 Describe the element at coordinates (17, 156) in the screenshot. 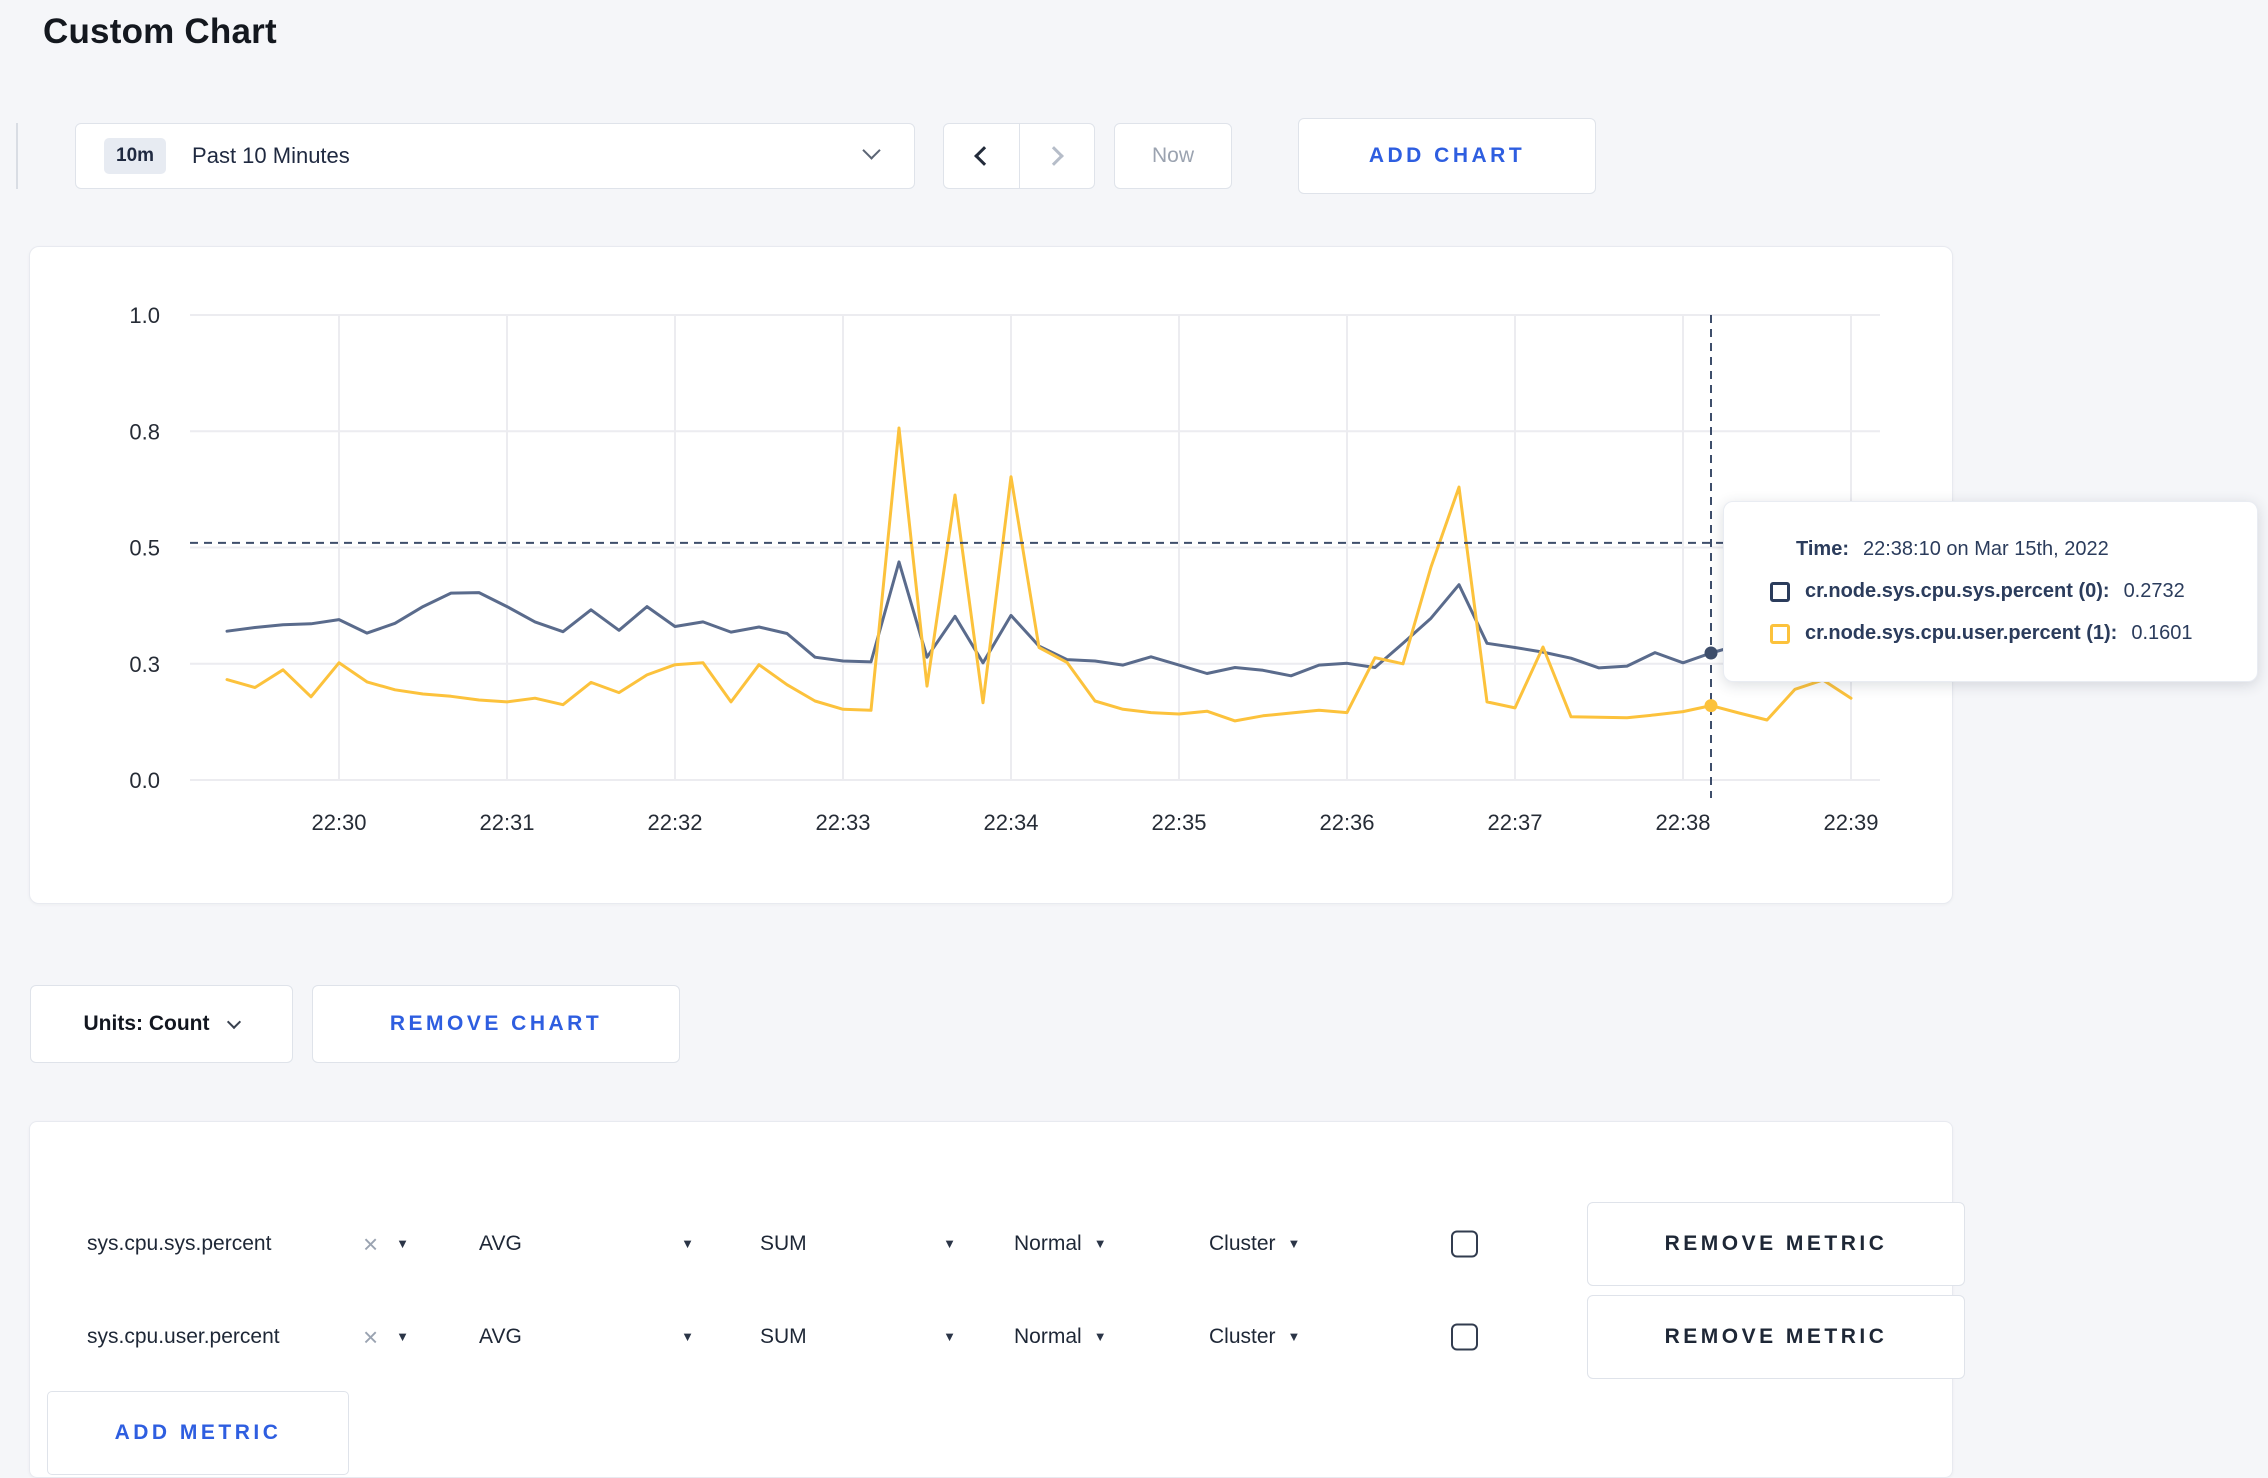

I see `toolbar-divider` at that location.